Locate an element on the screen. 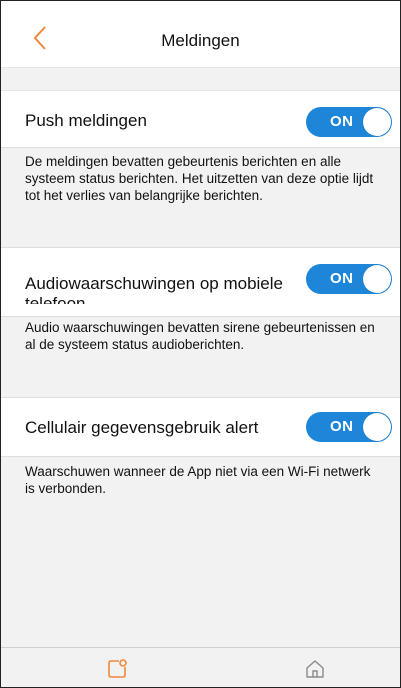  setting-row-cellular: Cellulair gegevensgebruik alert ON is located at coordinates (200, 427).